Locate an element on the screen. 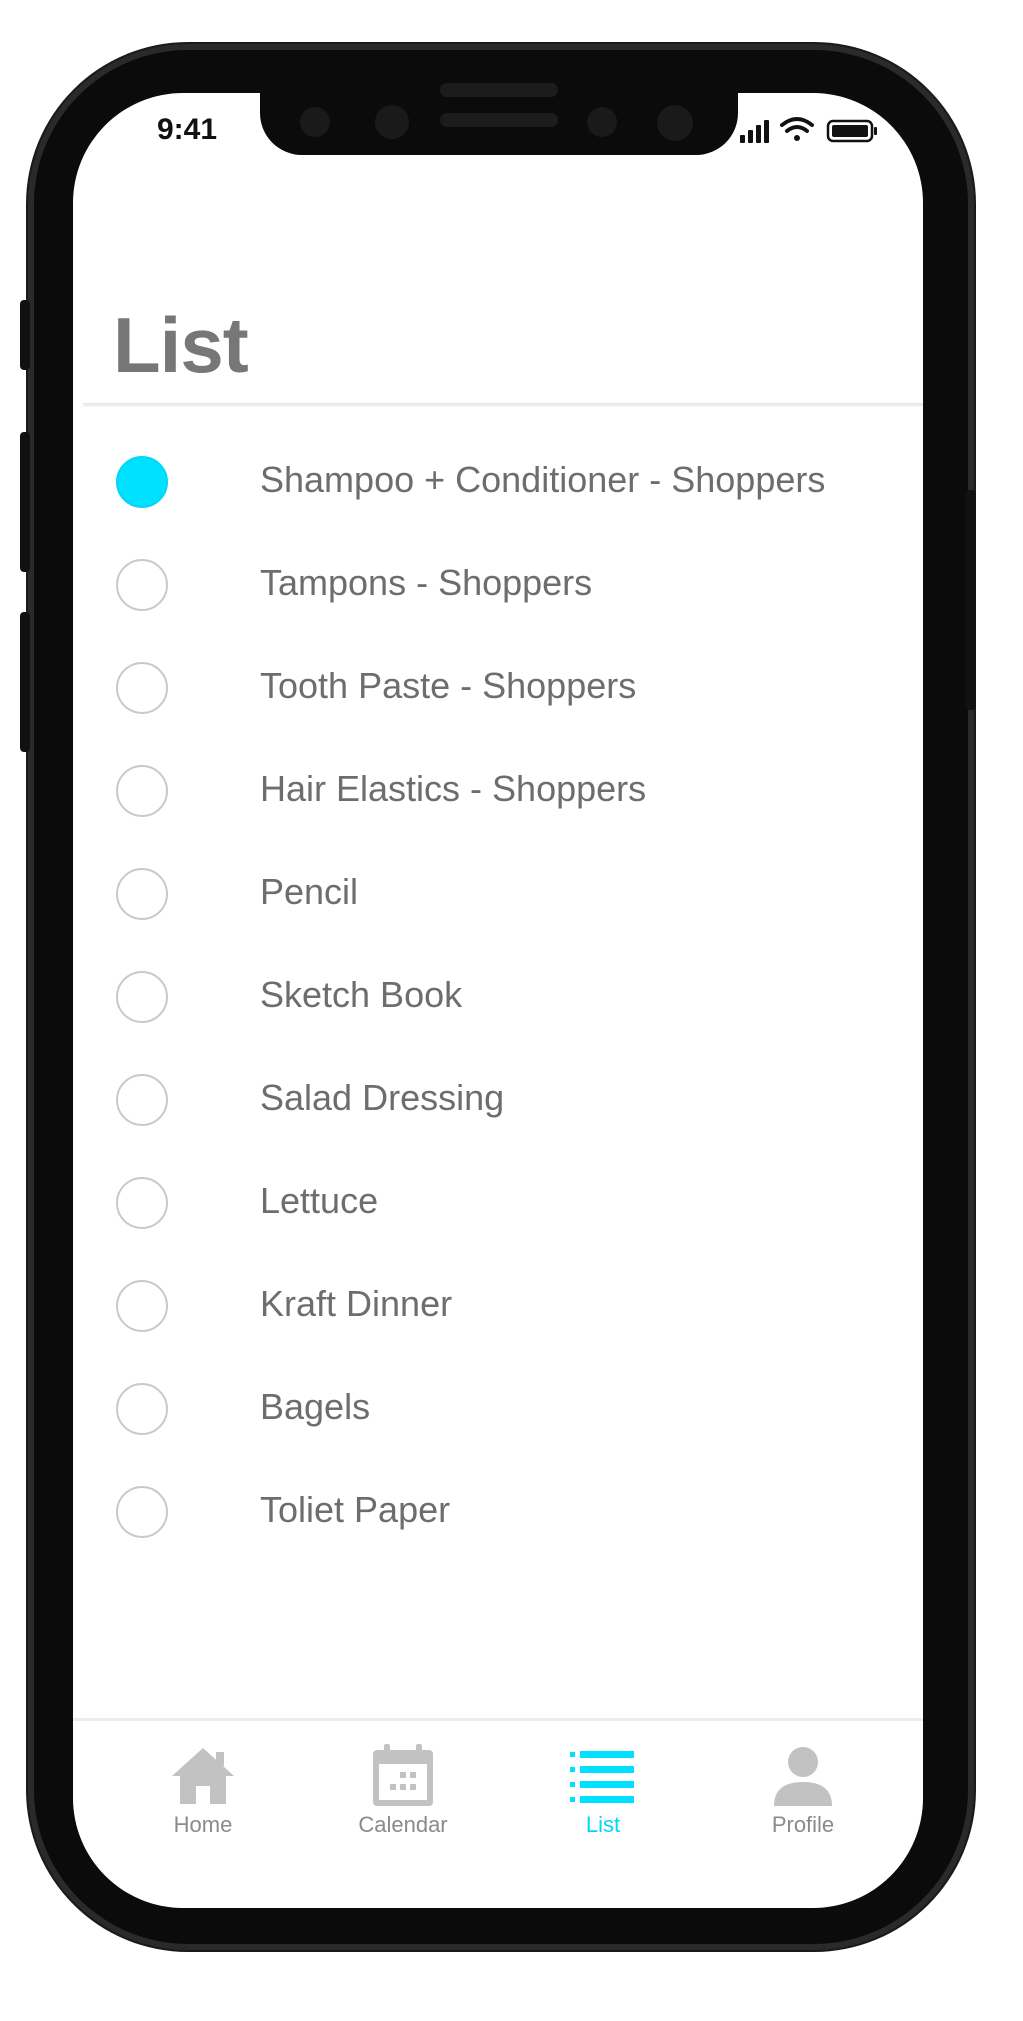  wifi-icon is located at coordinates (797, 129).